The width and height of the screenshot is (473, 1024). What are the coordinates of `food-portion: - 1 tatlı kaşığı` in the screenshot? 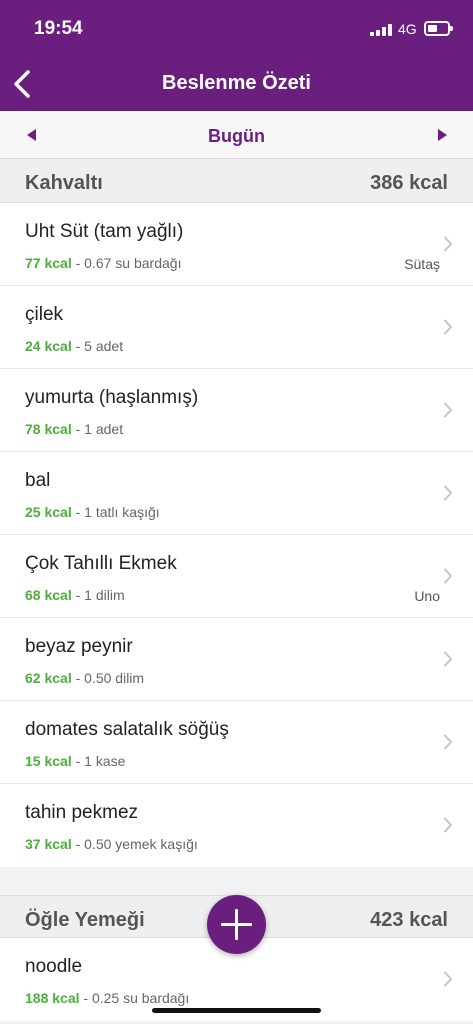 It's located at (115, 512).